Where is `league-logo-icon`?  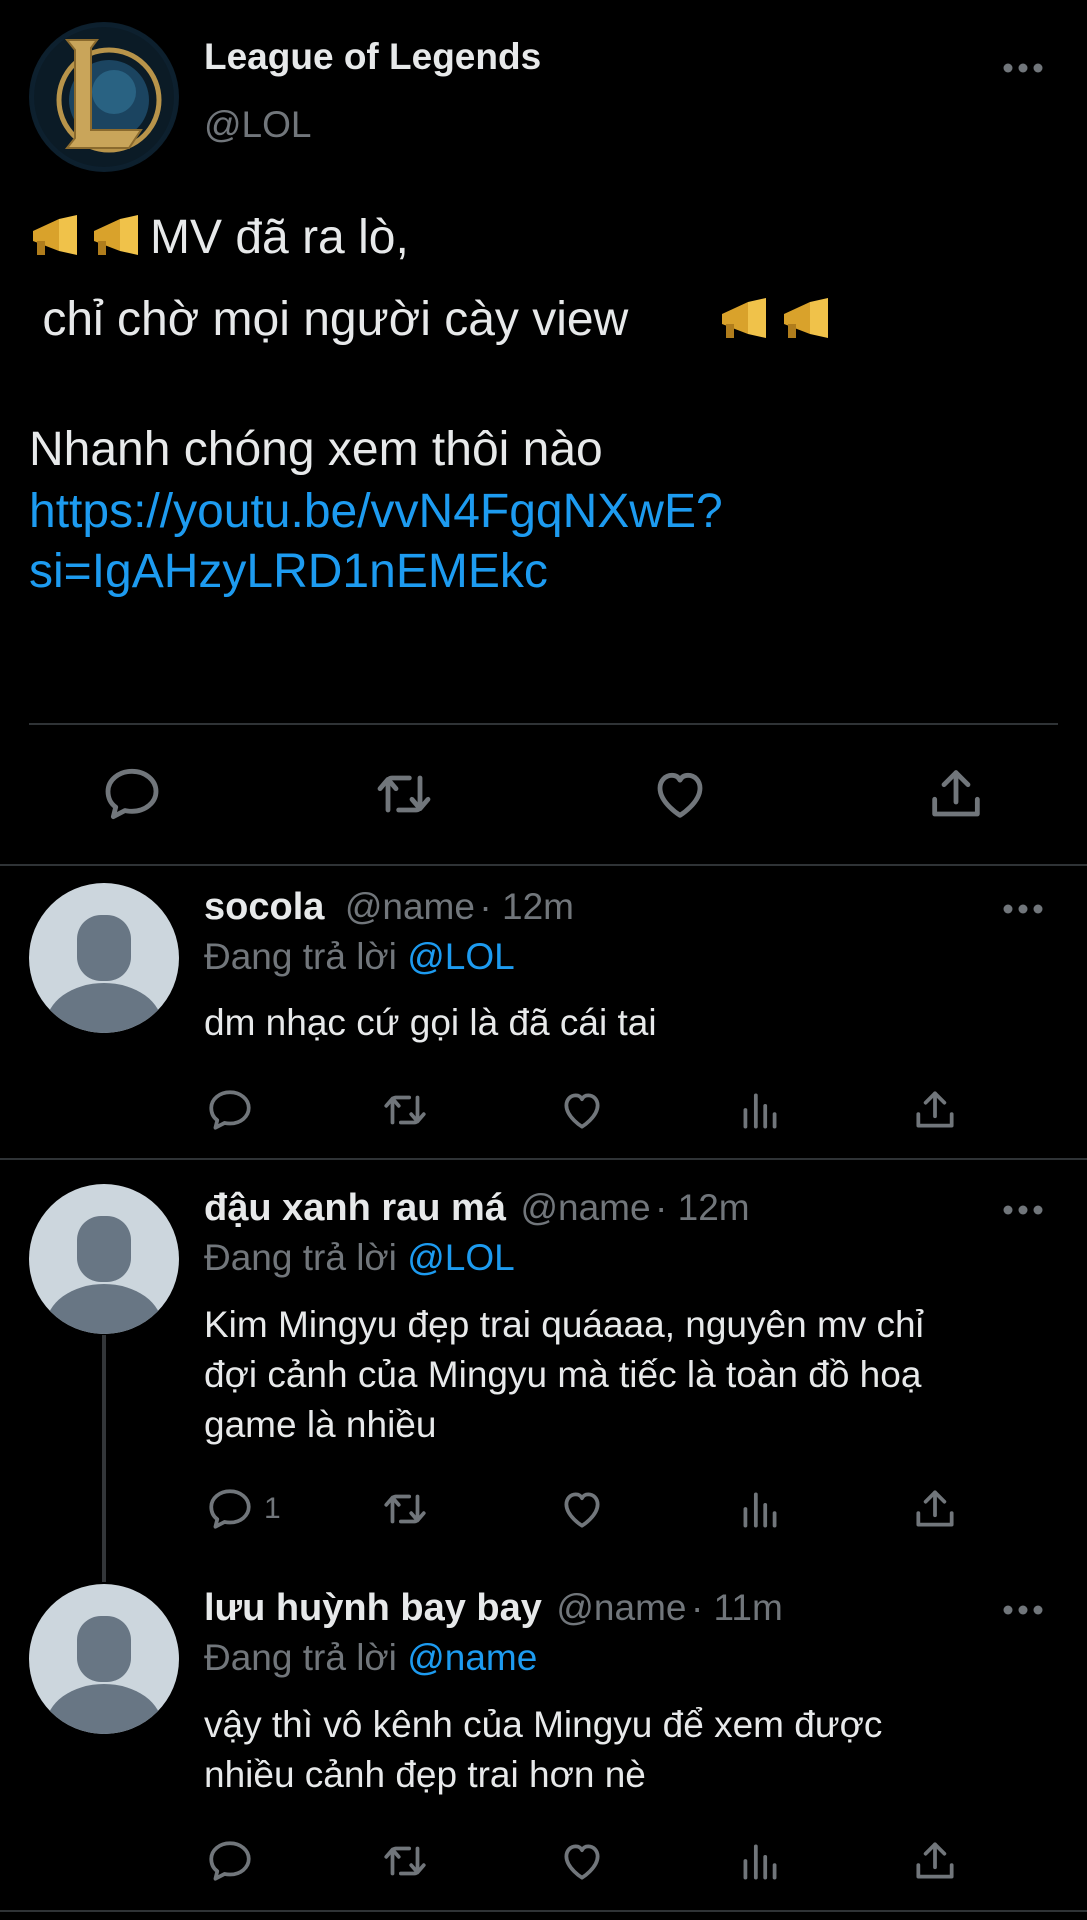
league-logo-icon is located at coordinates (104, 97).